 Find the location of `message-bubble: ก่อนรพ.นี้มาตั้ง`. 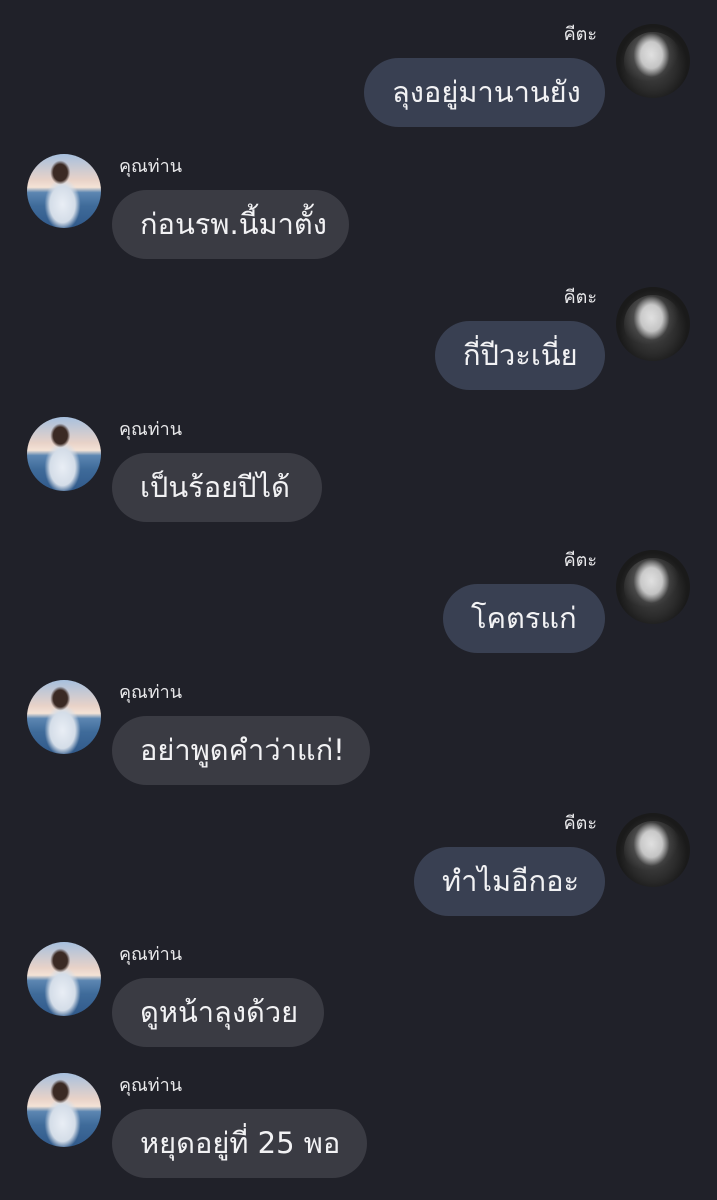

message-bubble: ก่อนรพ.นี้มาตั้ง is located at coordinates (230, 224).